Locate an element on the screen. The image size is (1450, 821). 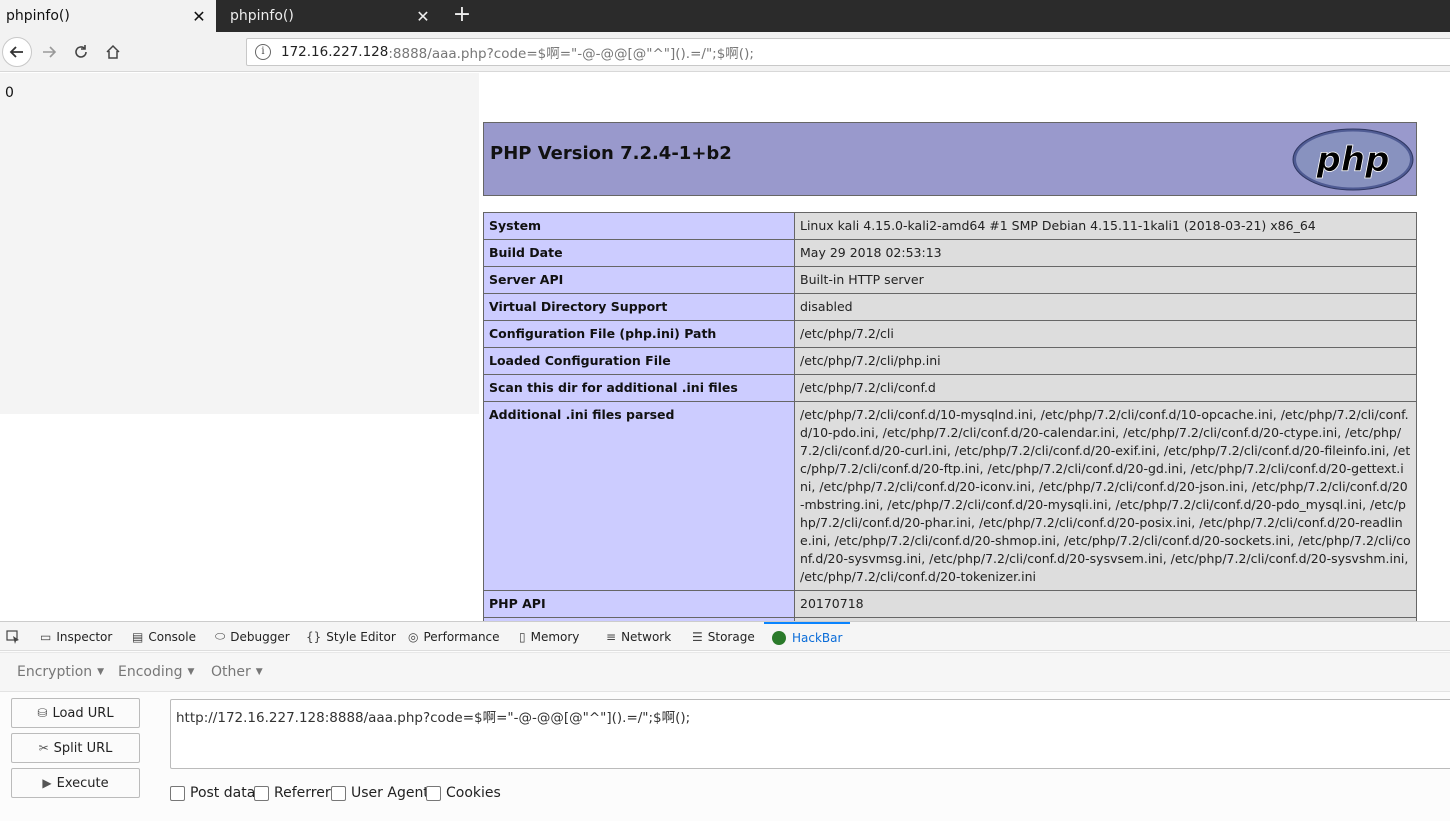
performance-icon: ◎ is located at coordinates (413, 636).